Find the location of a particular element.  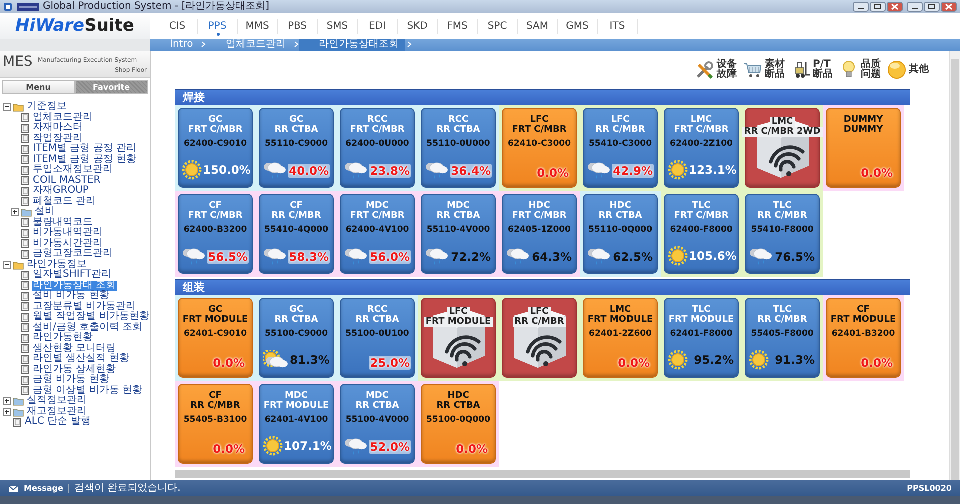

tree-item: 라인가동 상세현황 is located at coordinates (75, 369).